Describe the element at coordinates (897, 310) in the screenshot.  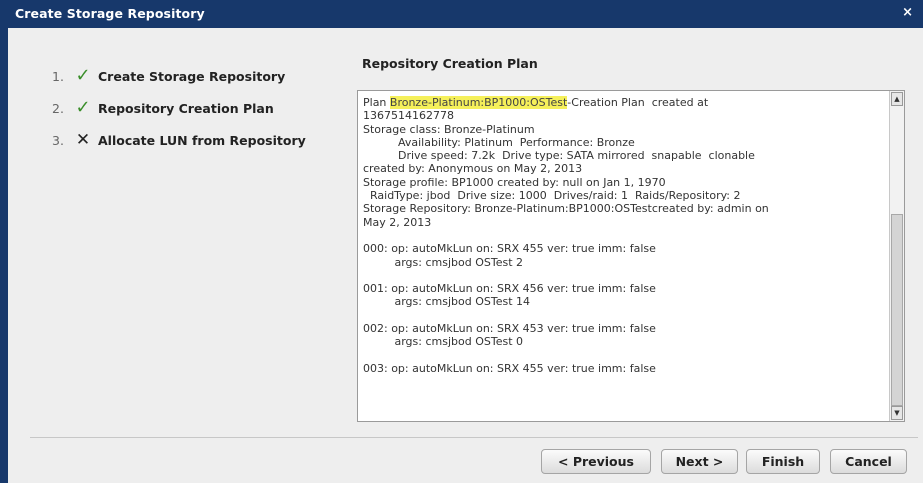
I see `scrollbar-thumb` at that location.